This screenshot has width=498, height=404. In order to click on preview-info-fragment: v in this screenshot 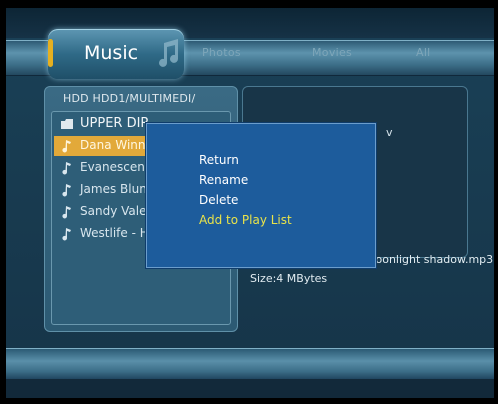, I will do `click(389, 132)`.